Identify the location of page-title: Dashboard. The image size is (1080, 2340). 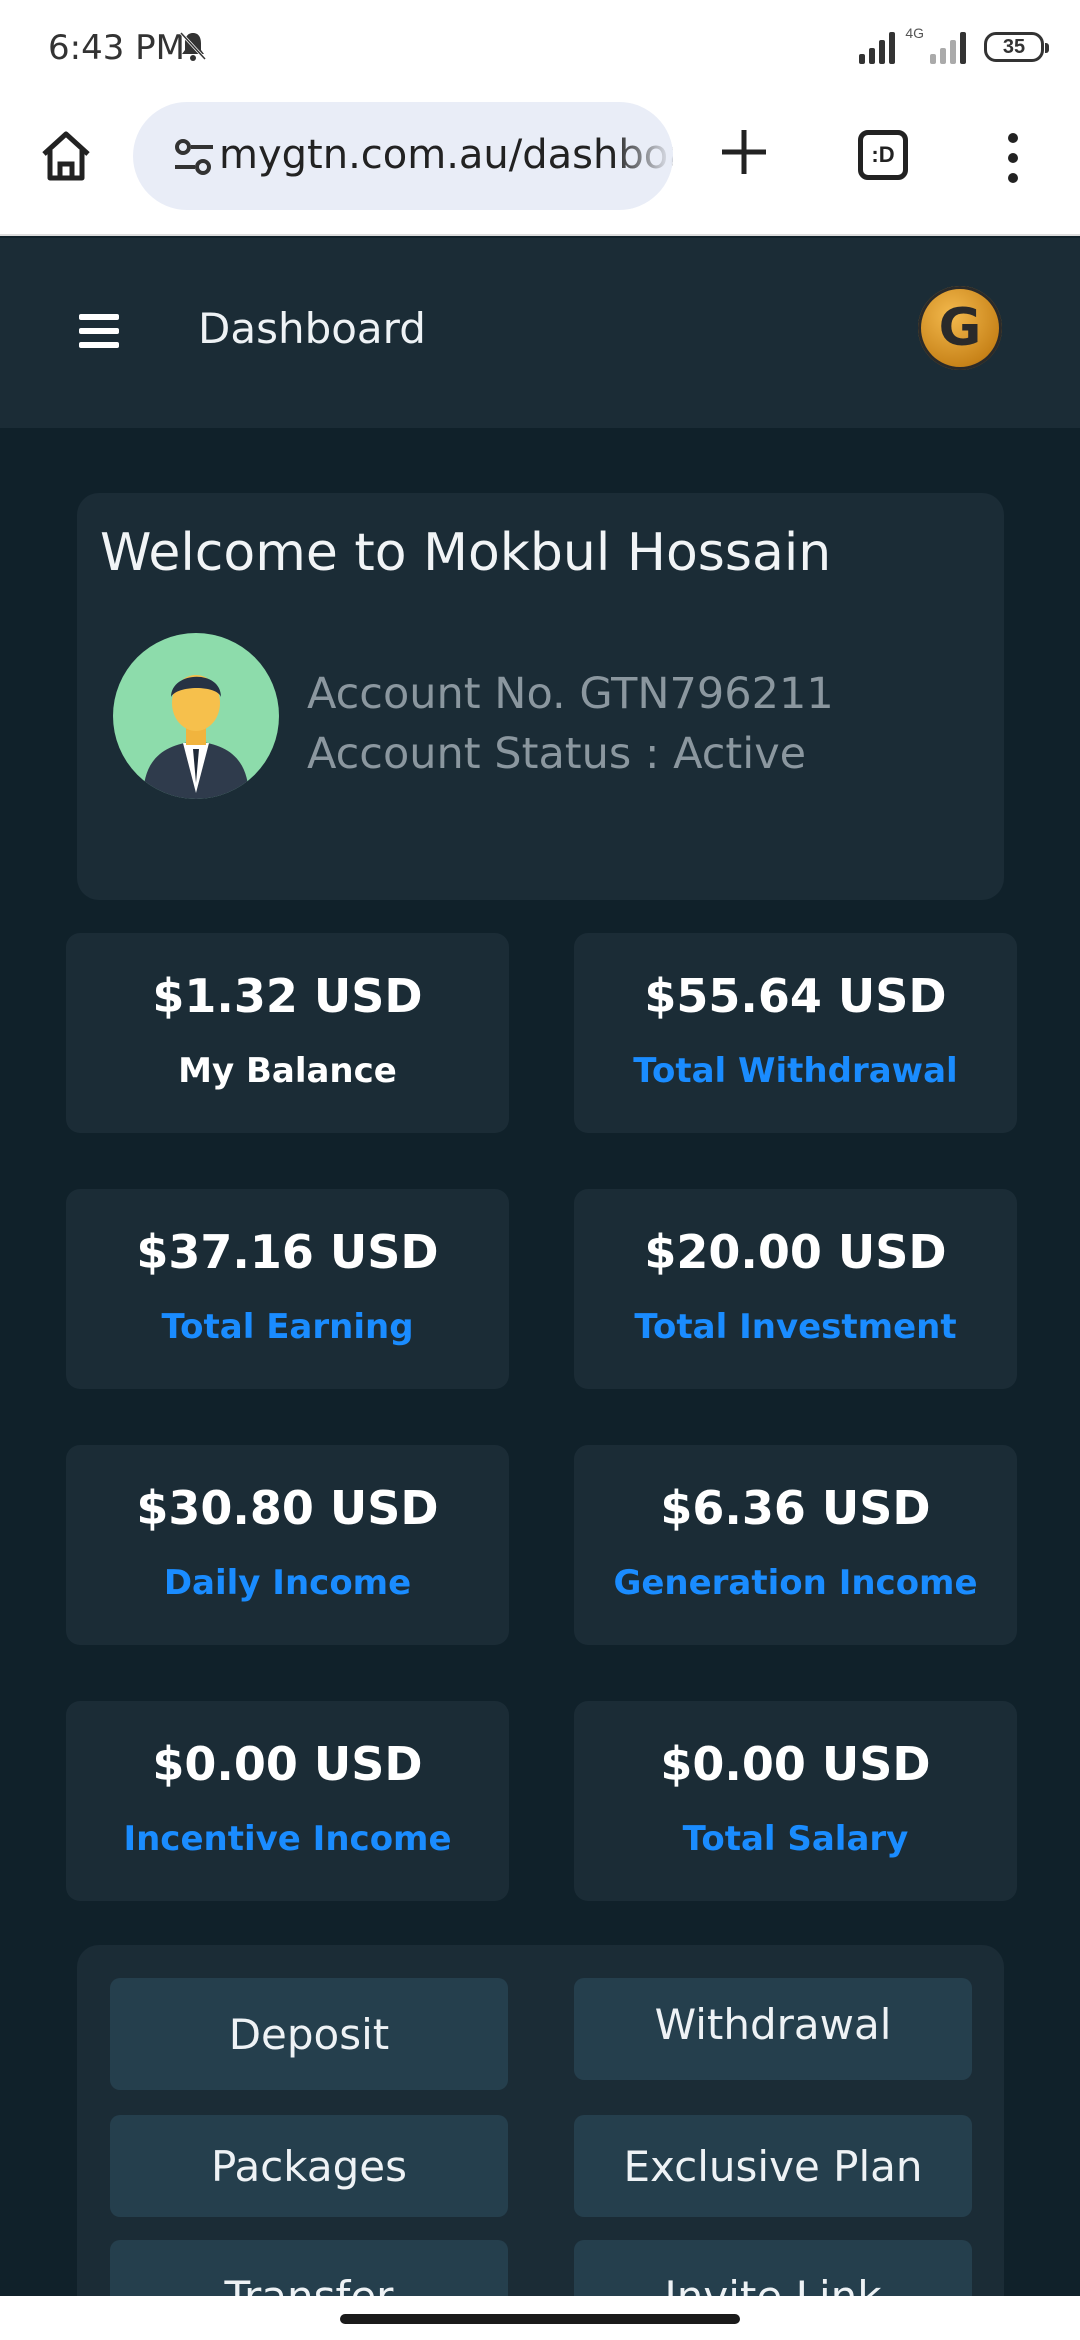
(312, 328).